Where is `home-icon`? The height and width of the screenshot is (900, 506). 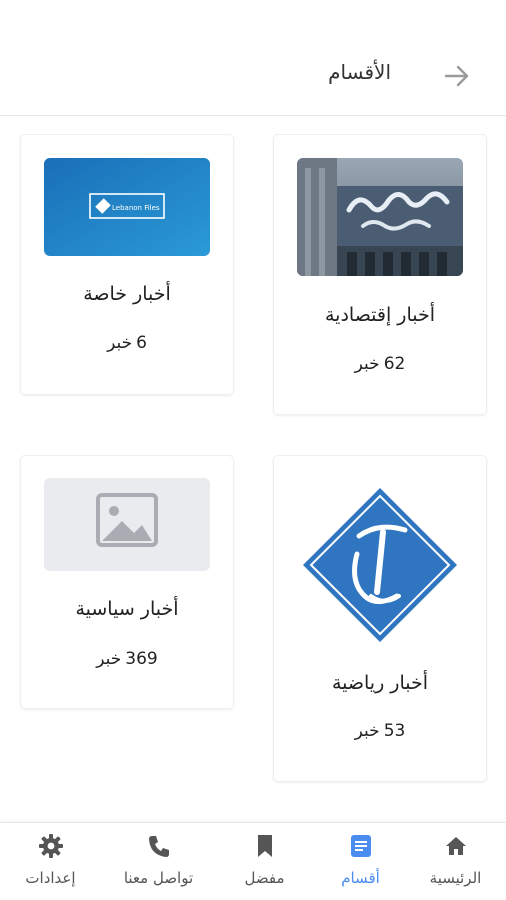 home-icon is located at coordinates (455, 846).